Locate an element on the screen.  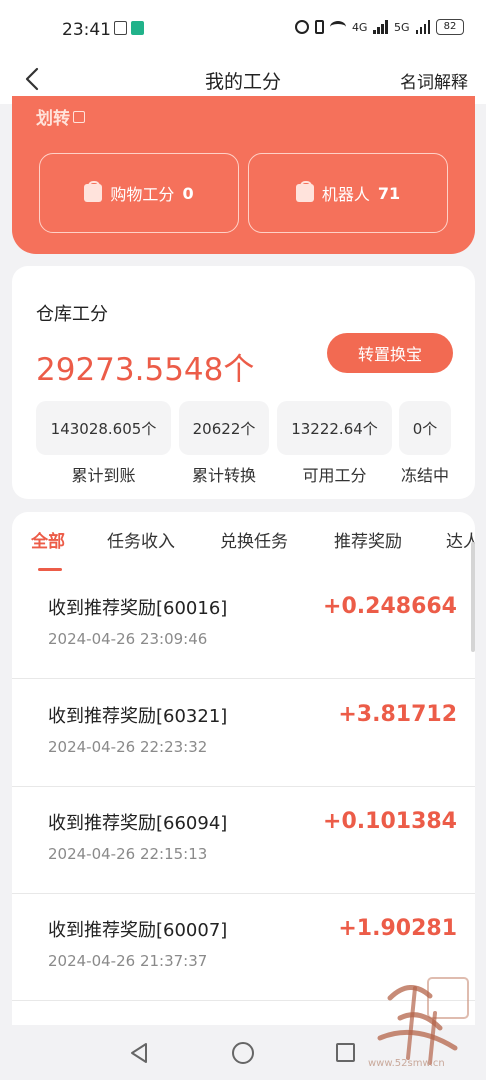
chevron-left-icon is located at coordinates (32, 79).